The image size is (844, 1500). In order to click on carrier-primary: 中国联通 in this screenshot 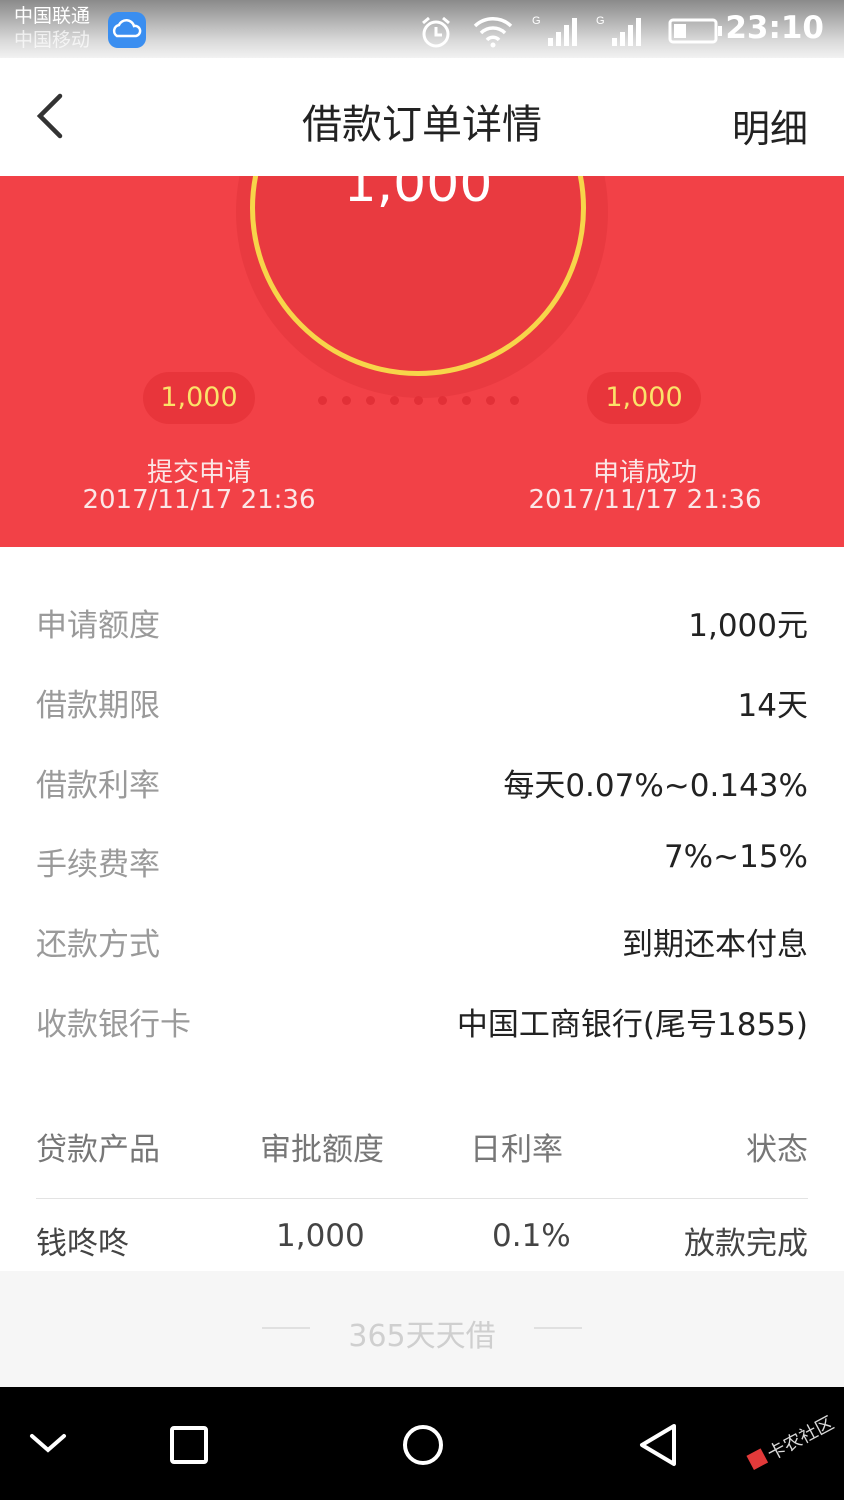, I will do `click(52, 16)`.